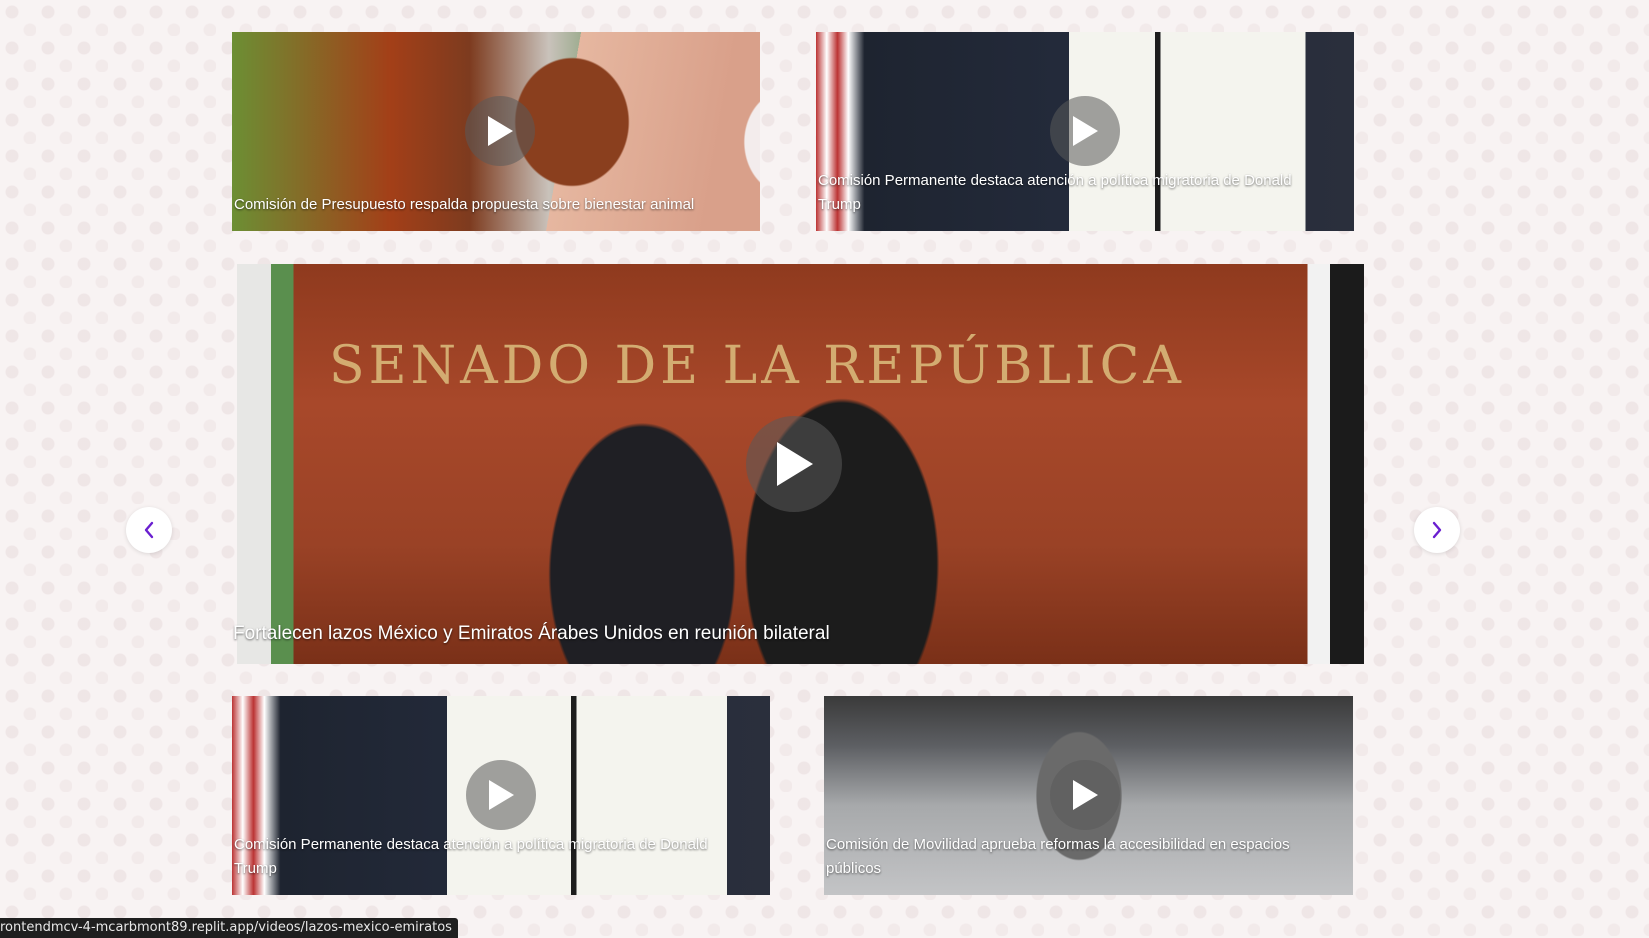 The height and width of the screenshot is (938, 1649). I want to click on chevron-right-icon, so click(1437, 530).